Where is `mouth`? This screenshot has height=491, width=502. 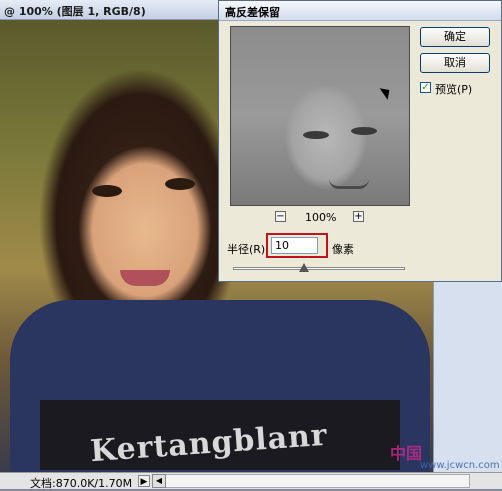 mouth is located at coordinates (145, 278).